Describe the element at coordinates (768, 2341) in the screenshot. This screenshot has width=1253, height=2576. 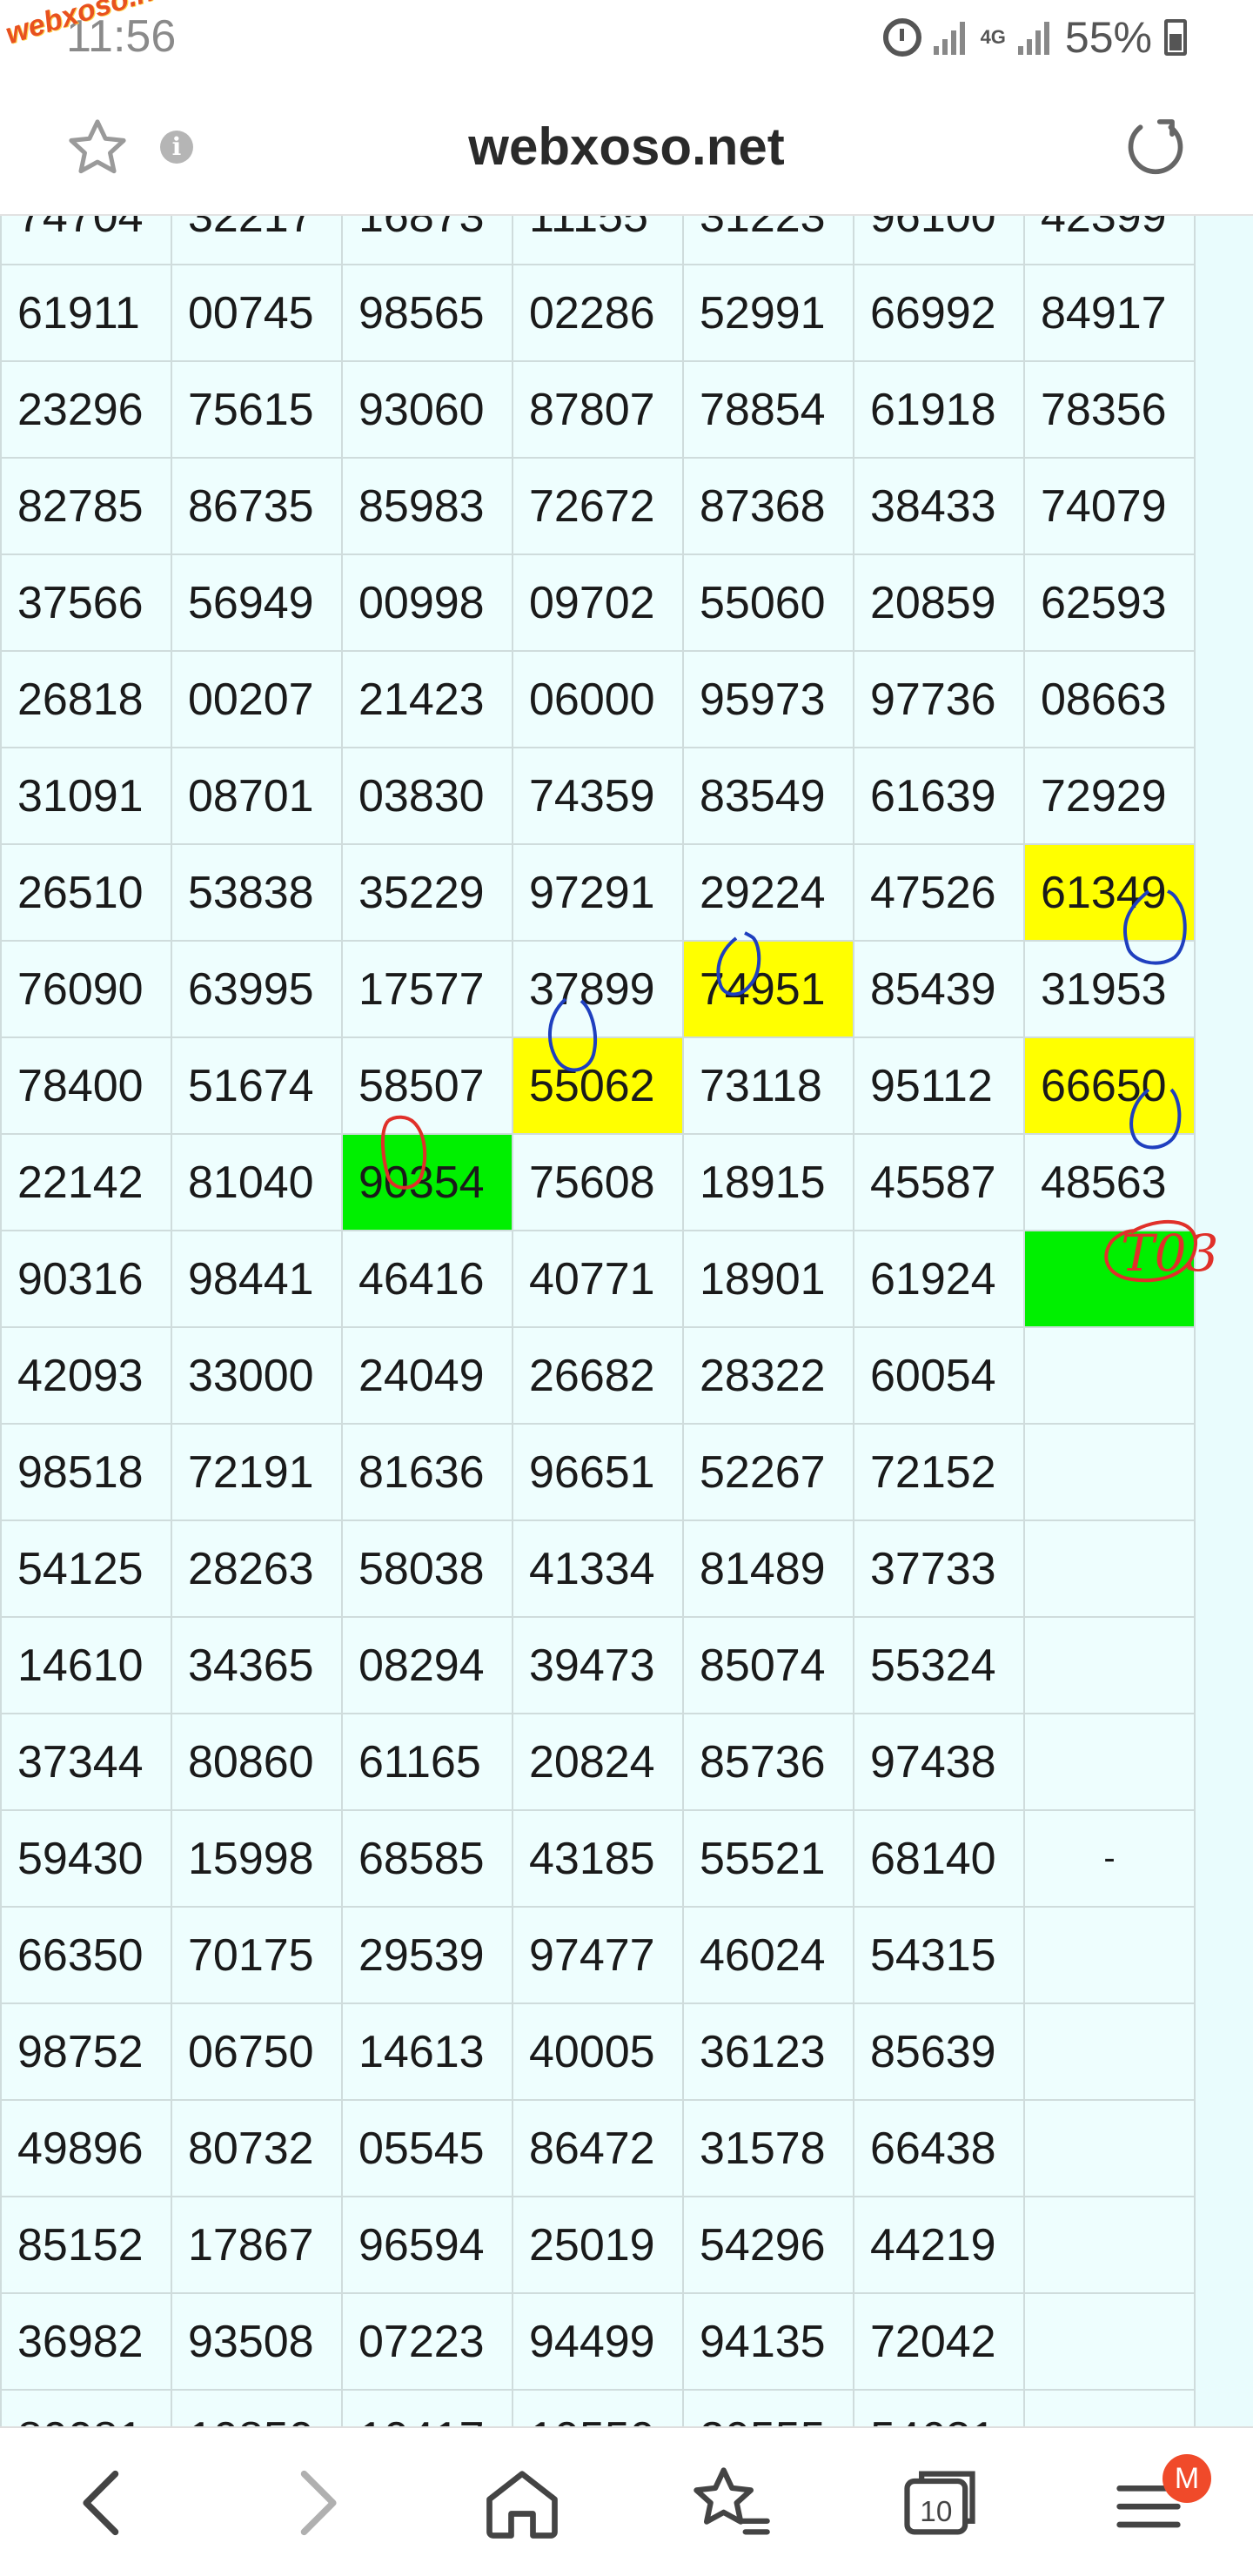
I see `table-cell: 94135` at that location.